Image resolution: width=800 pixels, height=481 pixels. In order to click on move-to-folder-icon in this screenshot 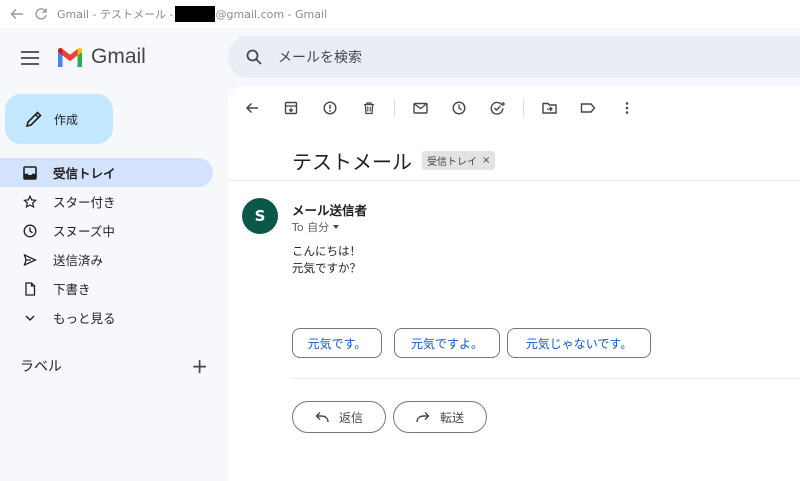, I will do `click(549, 108)`.